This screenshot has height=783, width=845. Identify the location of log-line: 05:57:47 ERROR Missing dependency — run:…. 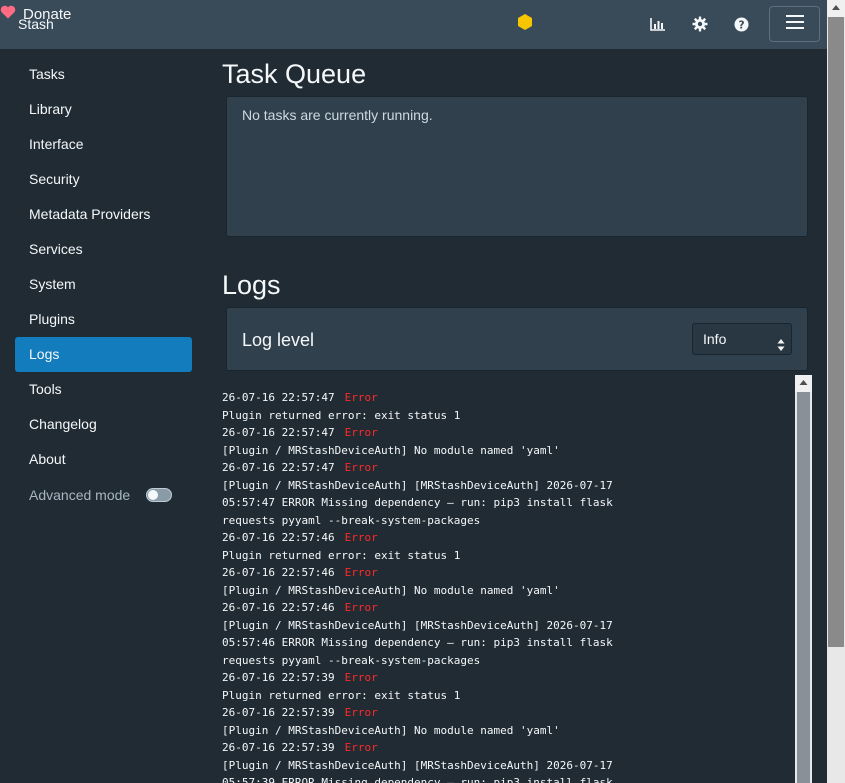
(508, 503).